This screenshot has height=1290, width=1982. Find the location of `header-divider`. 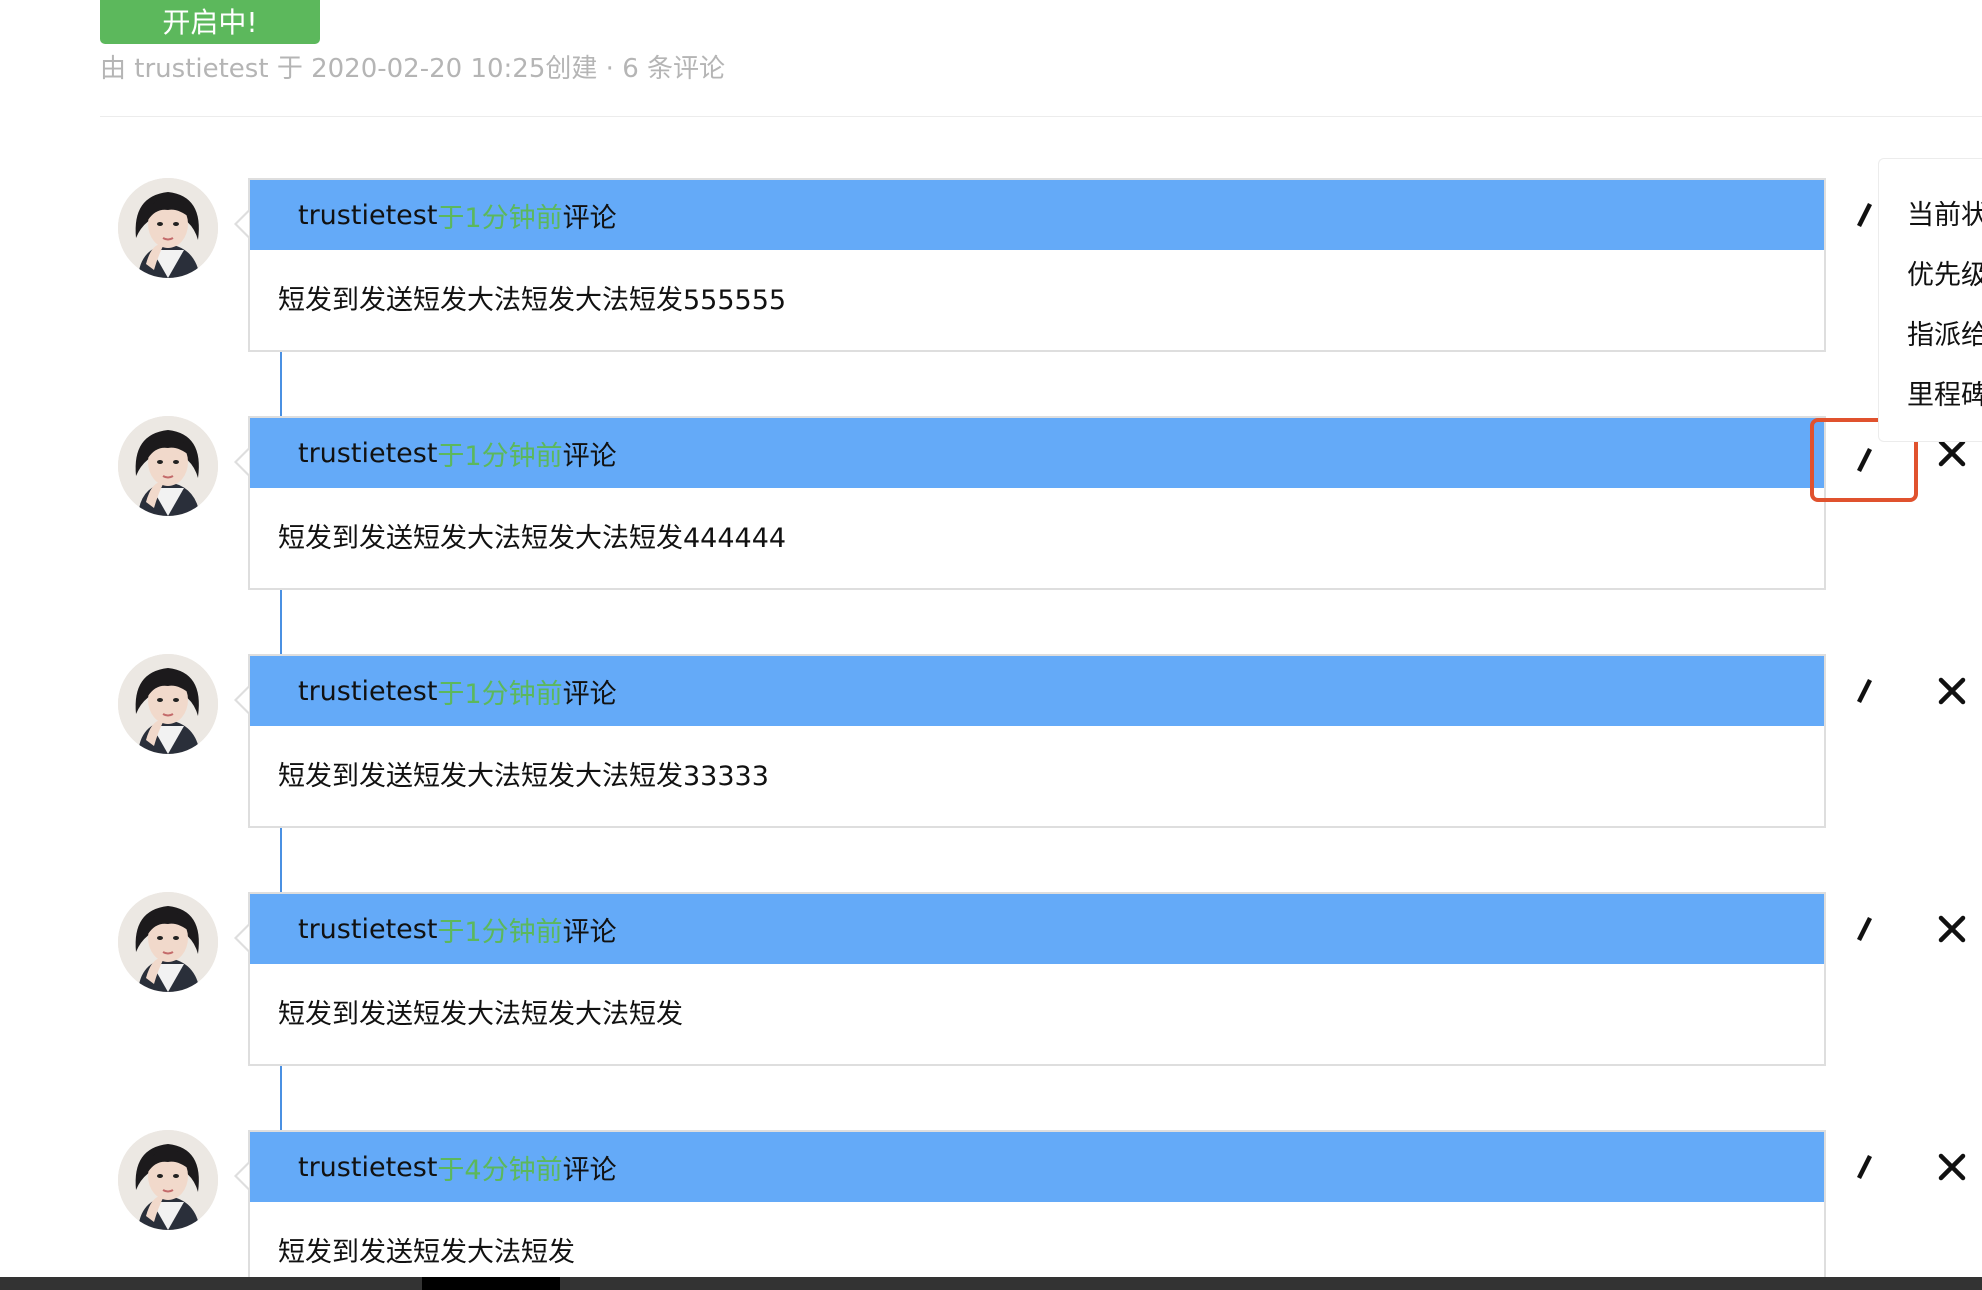

header-divider is located at coordinates (1041, 116).